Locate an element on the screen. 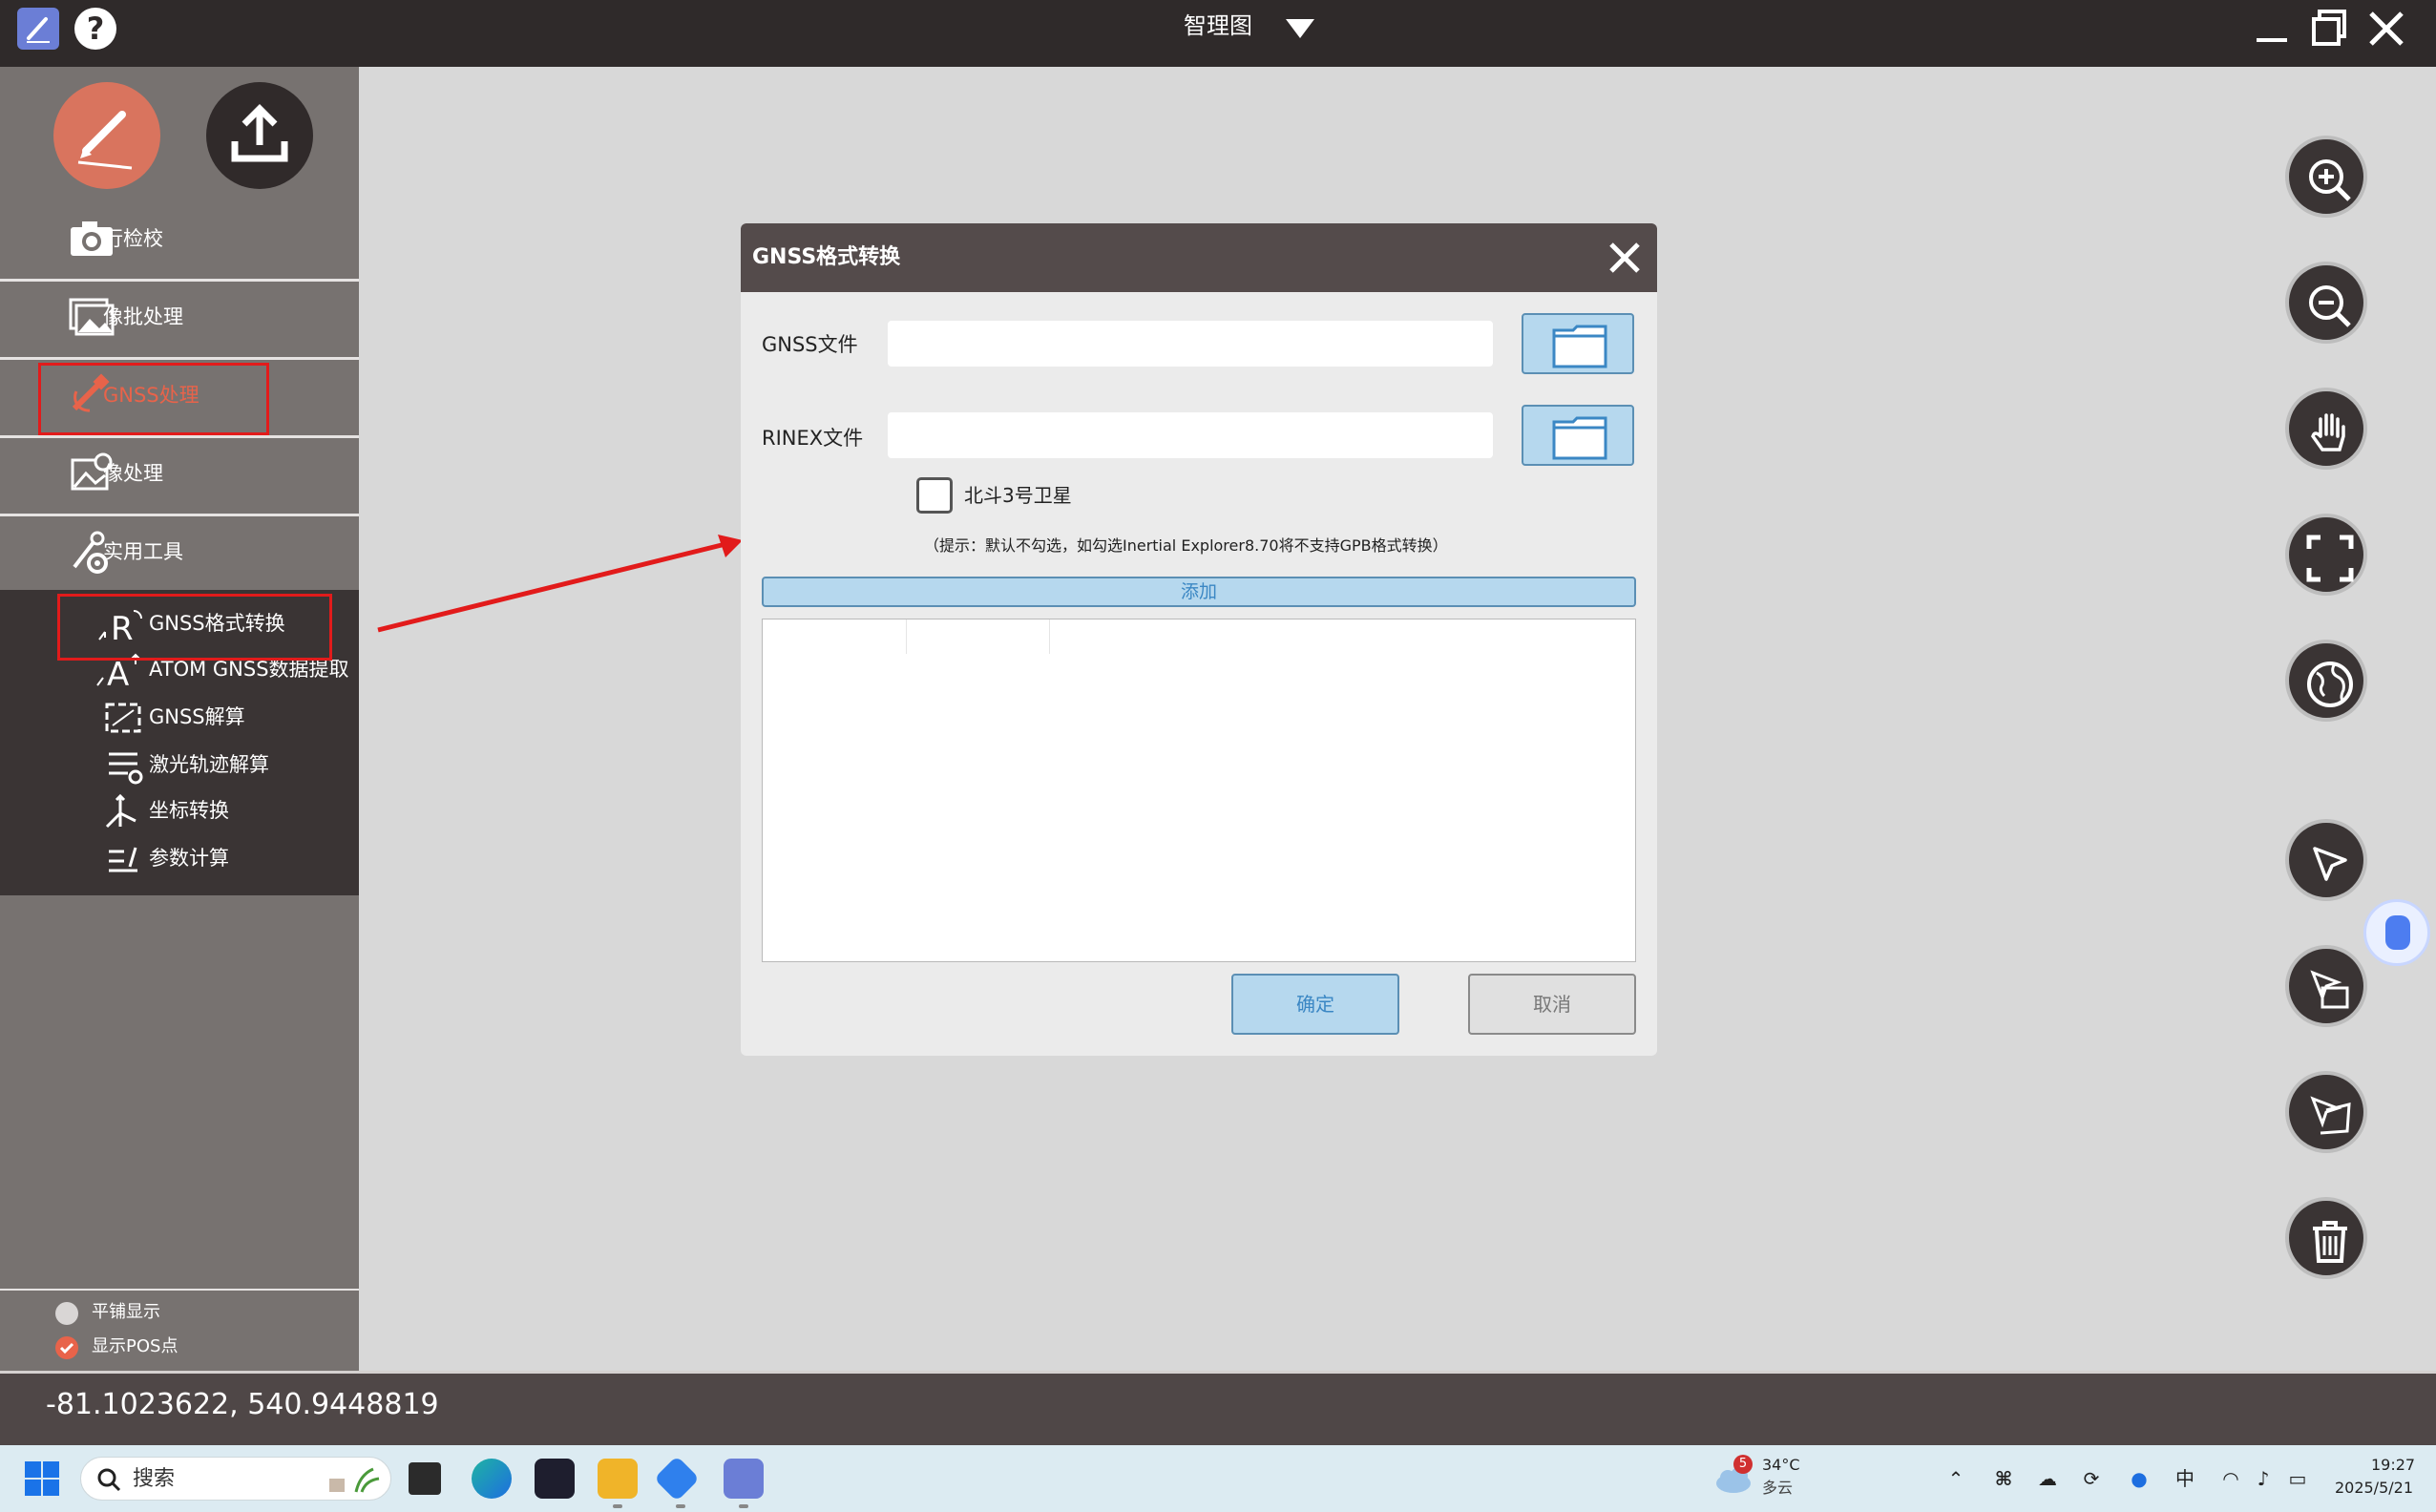  parameter-icon is located at coordinates (123, 859).